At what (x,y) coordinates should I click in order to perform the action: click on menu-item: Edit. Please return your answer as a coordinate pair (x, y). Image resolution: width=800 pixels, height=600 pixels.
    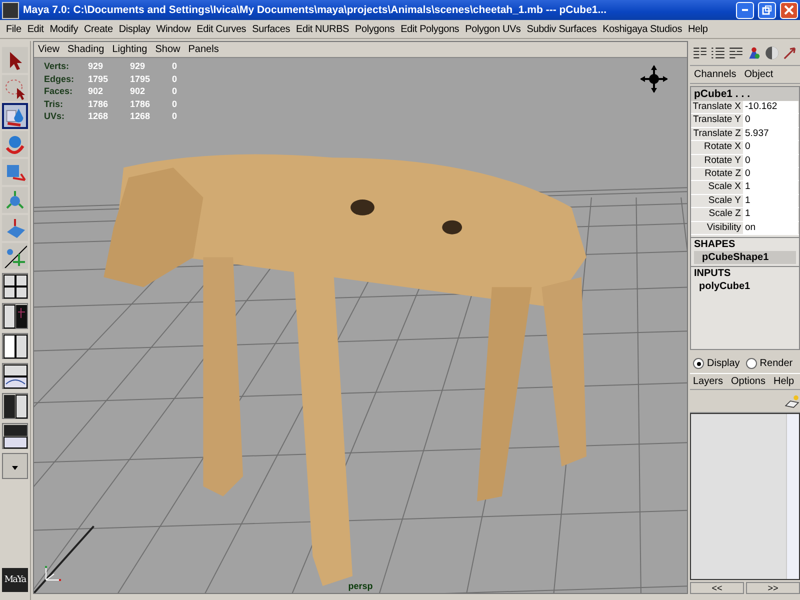
    Looking at the image, I should click on (35, 29).